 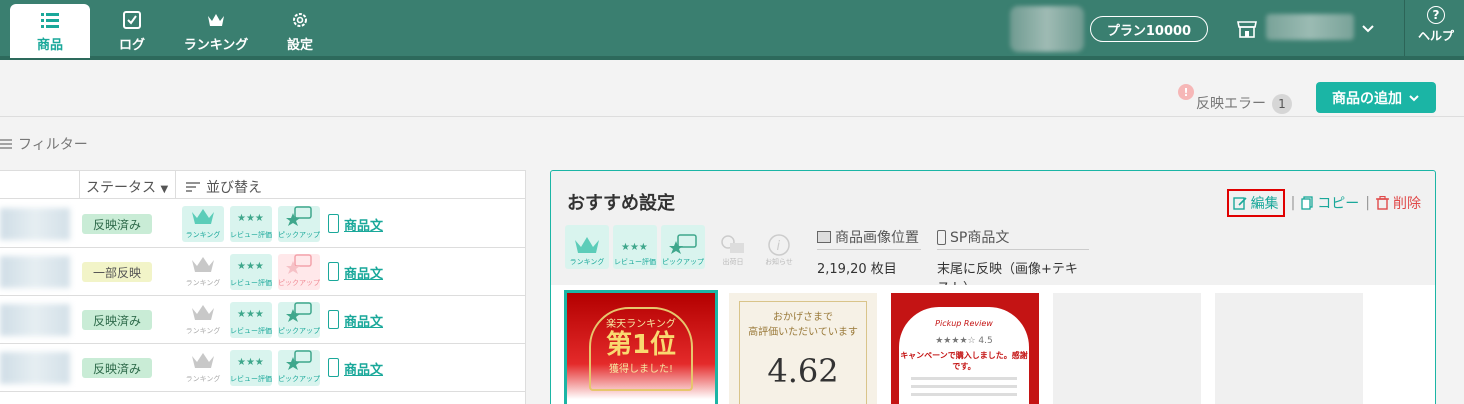 What do you see at coordinates (216, 31) in the screenshot?
I see `tab-ranking: ランキング` at bounding box center [216, 31].